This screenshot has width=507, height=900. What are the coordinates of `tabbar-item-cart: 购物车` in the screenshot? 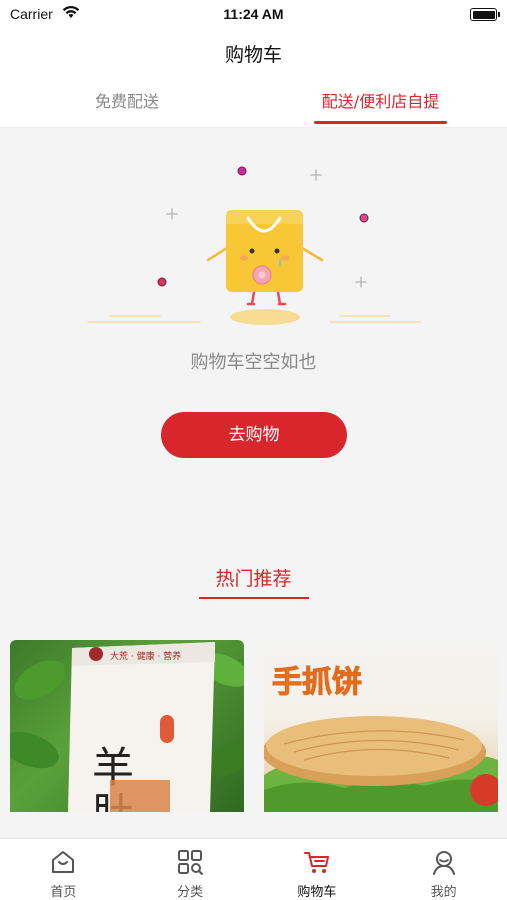 It's located at (317, 869).